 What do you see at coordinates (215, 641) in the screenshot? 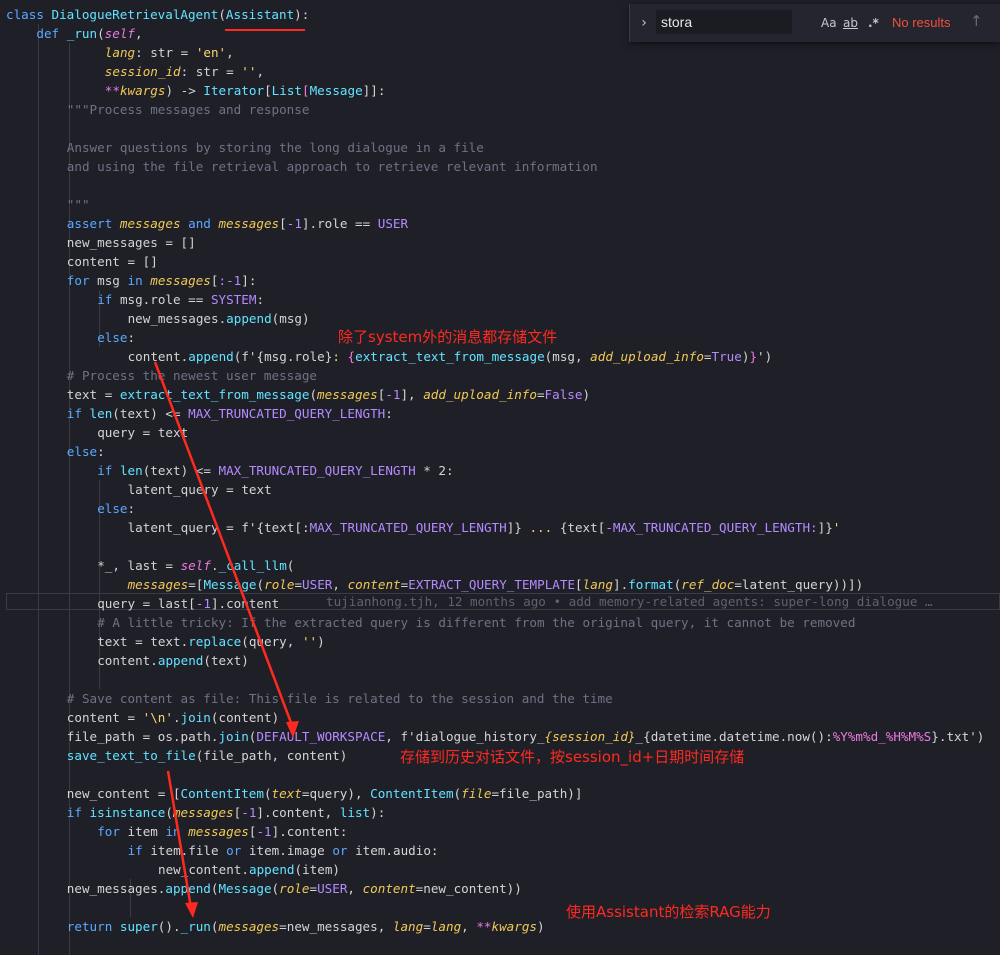
I see `code-token: replace` at bounding box center [215, 641].